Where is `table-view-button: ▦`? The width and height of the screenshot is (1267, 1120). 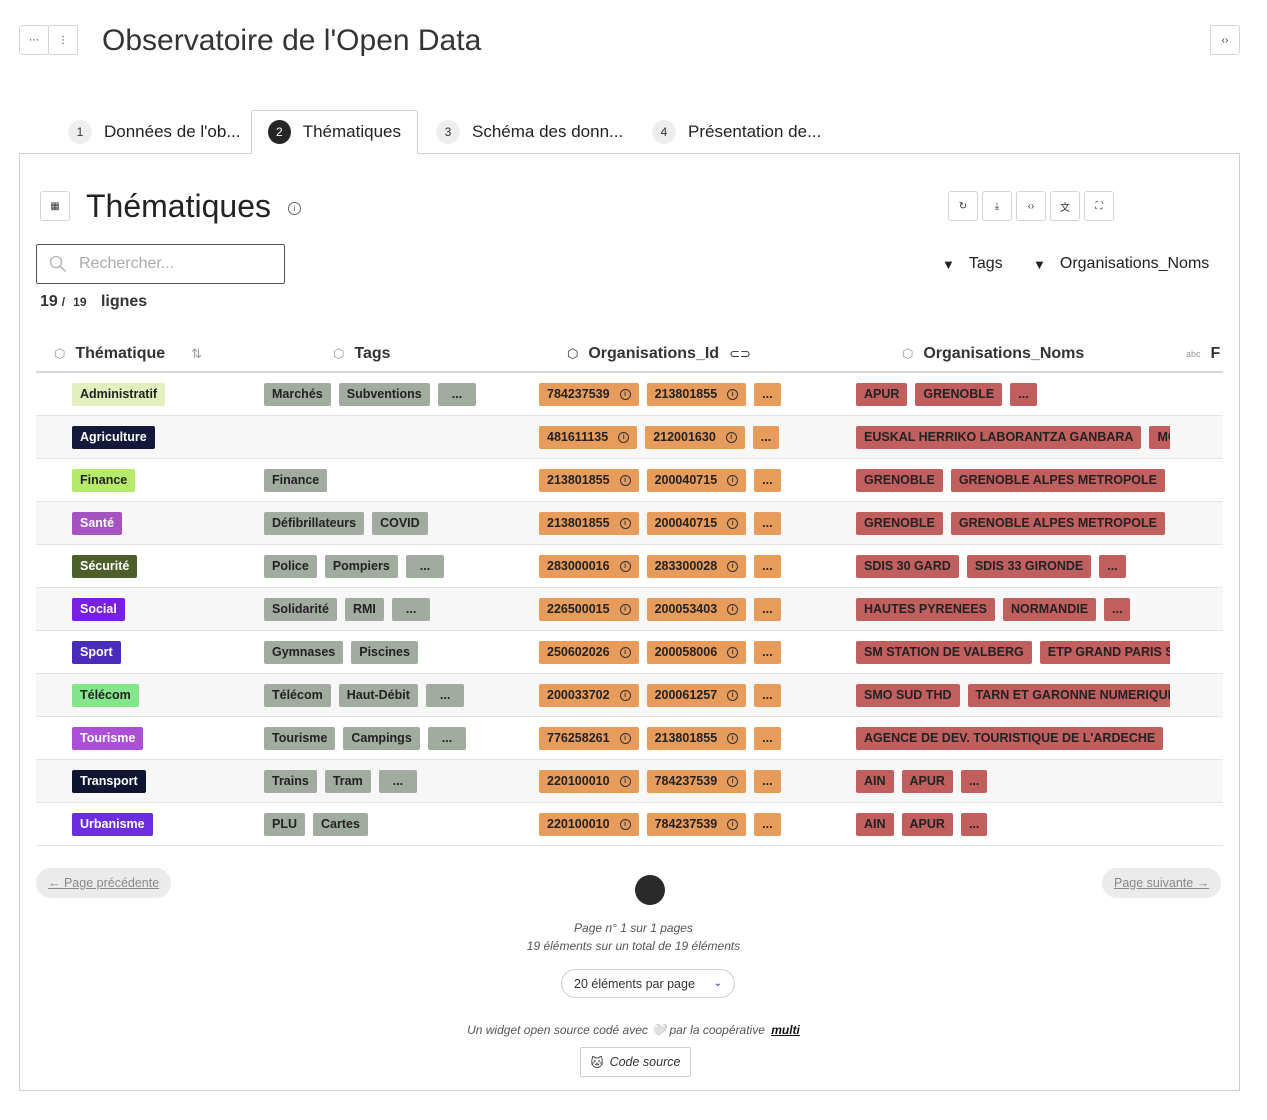 table-view-button: ▦ is located at coordinates (55, 206).